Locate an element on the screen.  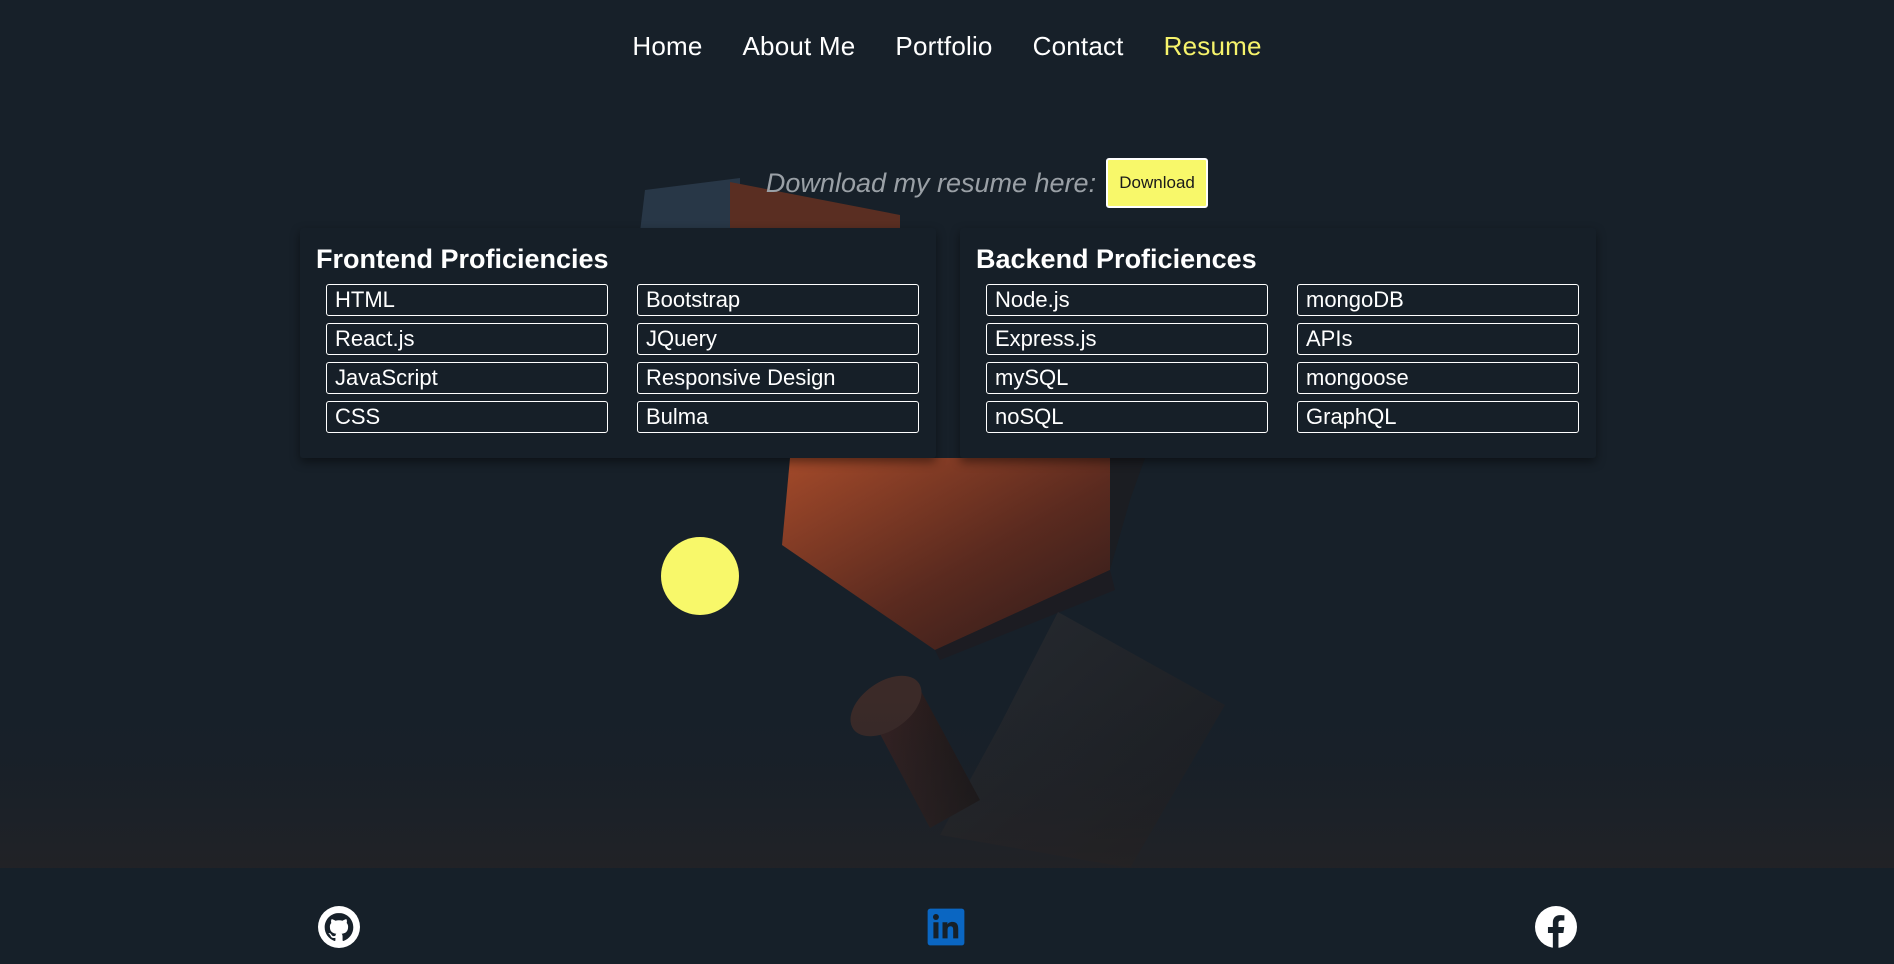
facebook-icon is located at coordinates (1556, 927).